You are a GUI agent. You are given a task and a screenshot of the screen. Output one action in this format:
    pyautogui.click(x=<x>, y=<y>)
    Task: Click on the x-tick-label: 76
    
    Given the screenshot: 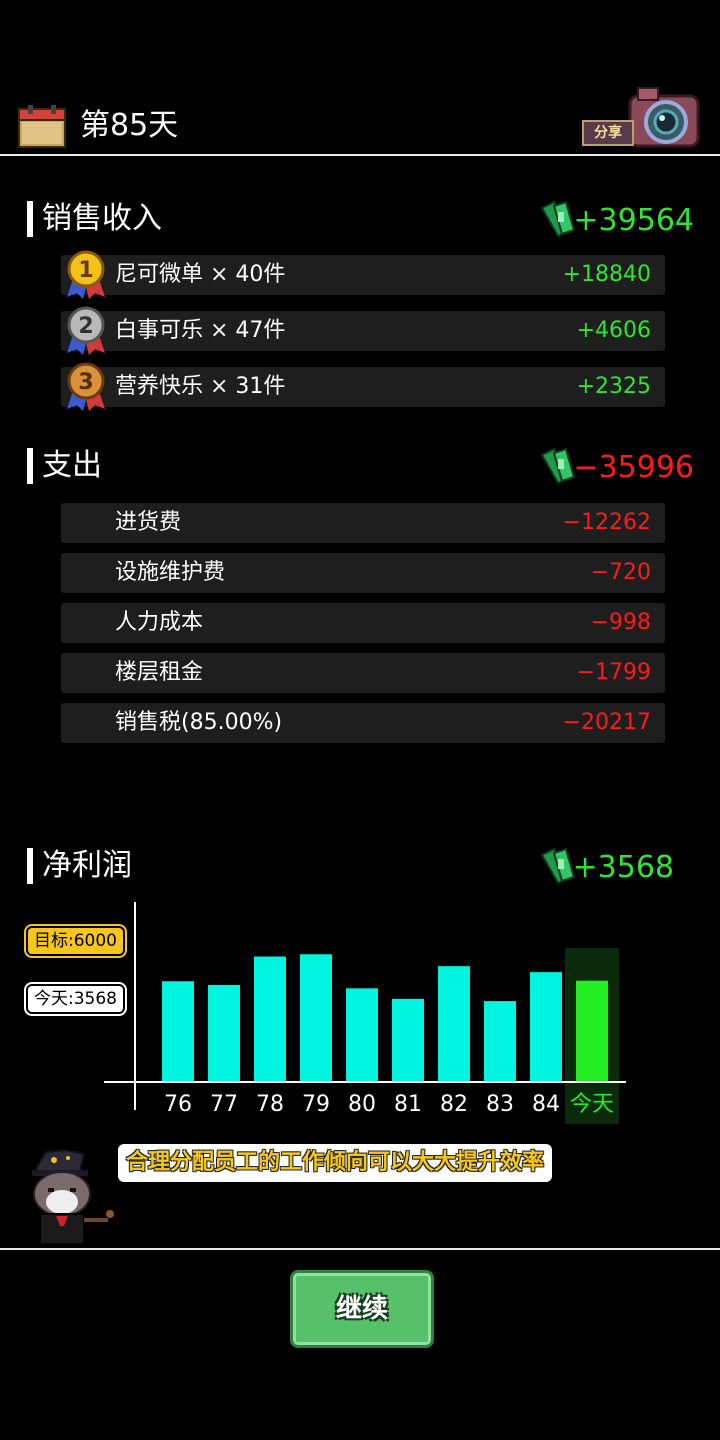 What is the action you would take?
    pyautogui.click(x=178, y=1104)
    